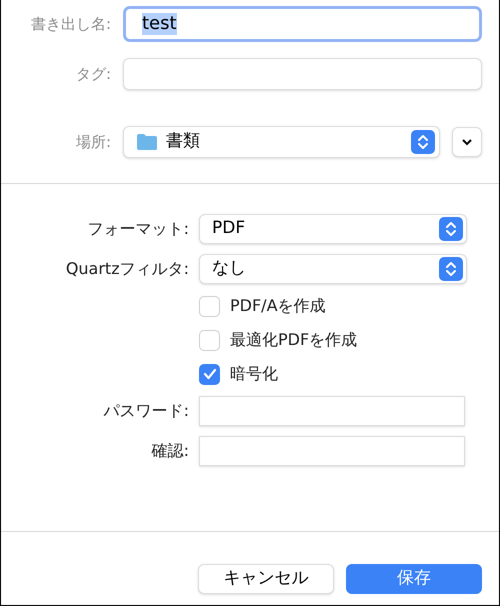 The height and width of the screenshot is (606, 500). Describe the element at coordinates (302, 74) in the screenshot. I see `text-field` at that location.